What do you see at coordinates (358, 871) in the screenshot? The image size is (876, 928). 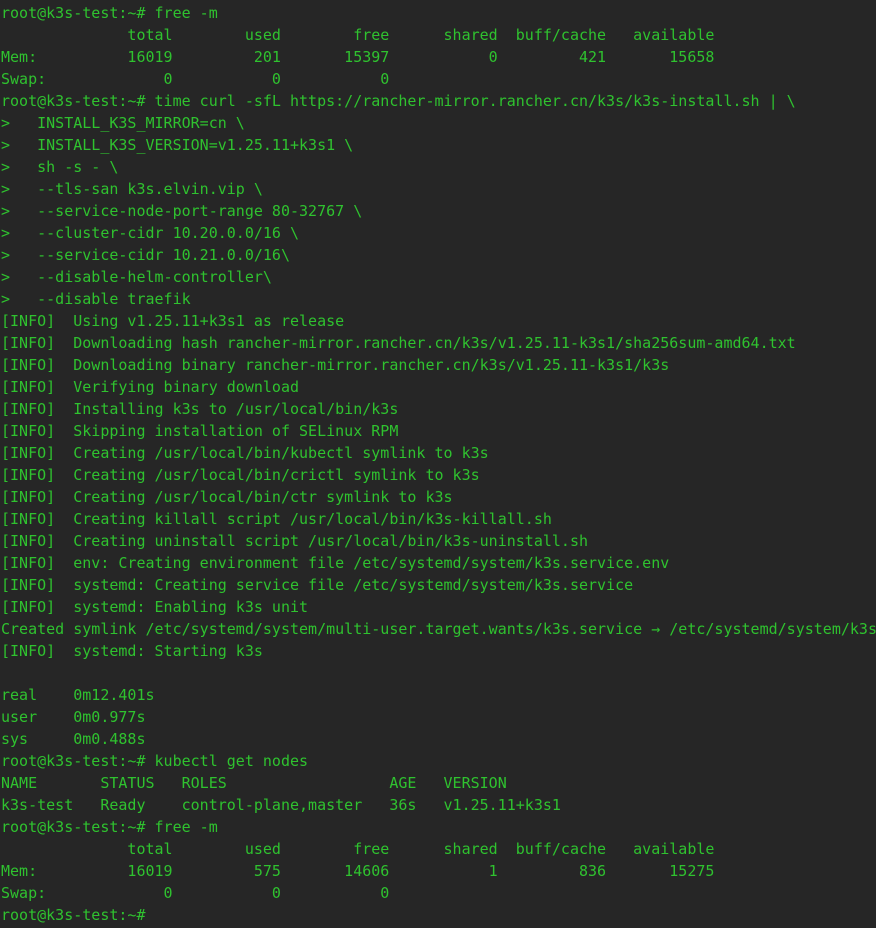 I see `terminal-line: Mem: 16019 575 14606 1 836 15275` at bounding box center [358, 871].